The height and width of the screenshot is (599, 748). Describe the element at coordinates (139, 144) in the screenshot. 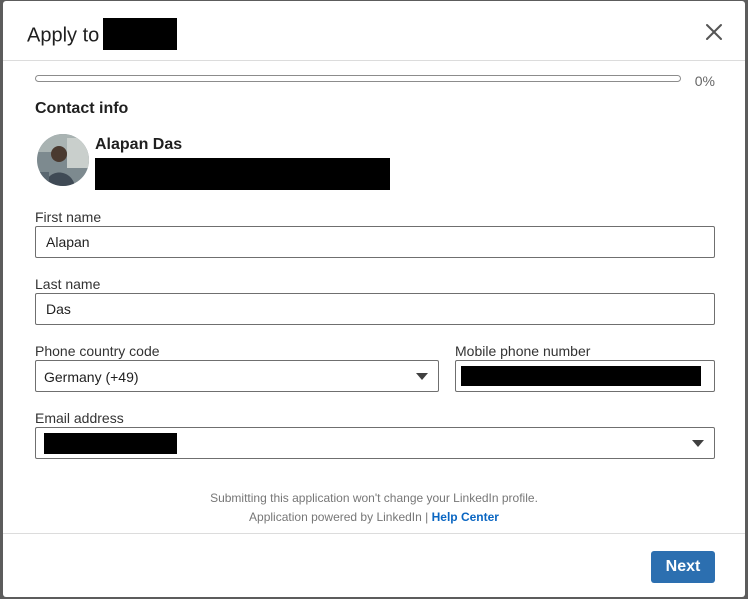

I see `profile-name: Alapan Das` at that location.